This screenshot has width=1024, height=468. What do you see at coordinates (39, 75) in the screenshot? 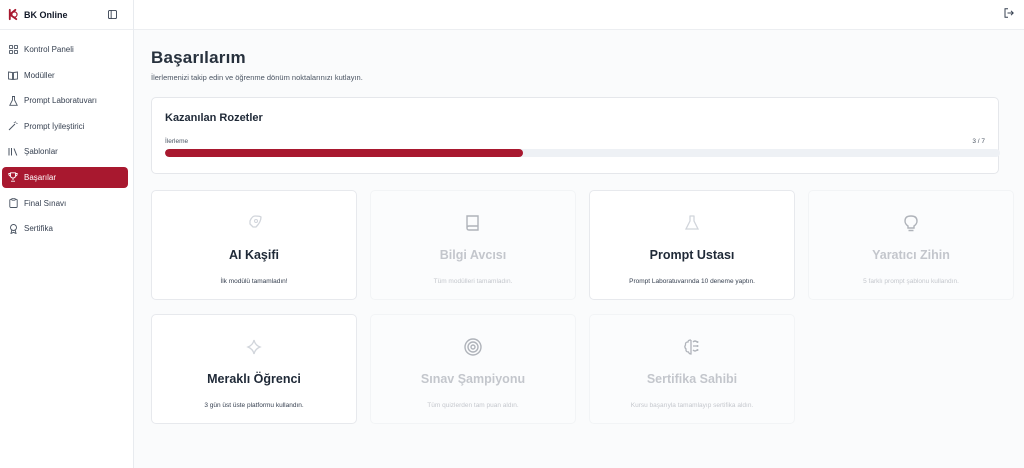
I see `sidebar-item-label: Modüller` at bounding box center [39, 75].